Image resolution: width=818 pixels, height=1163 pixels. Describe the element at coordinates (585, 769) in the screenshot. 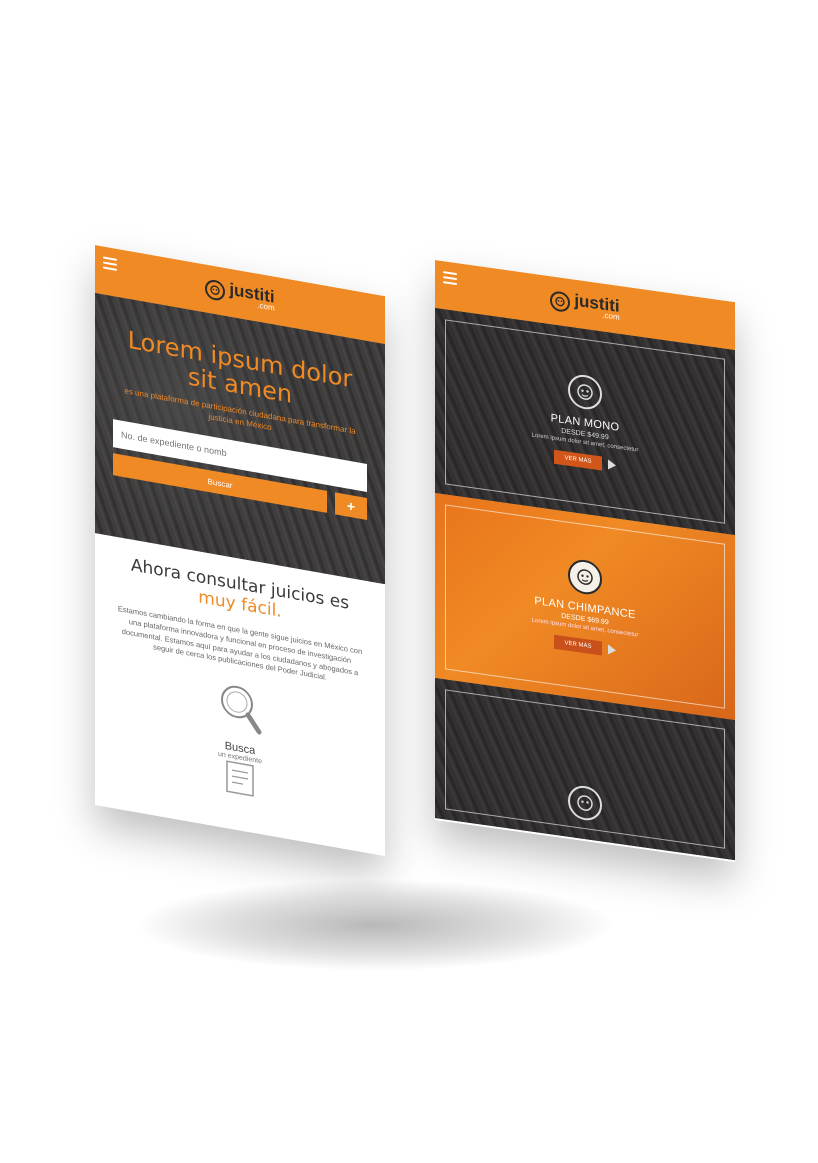

I see `plan-frame` at that location.